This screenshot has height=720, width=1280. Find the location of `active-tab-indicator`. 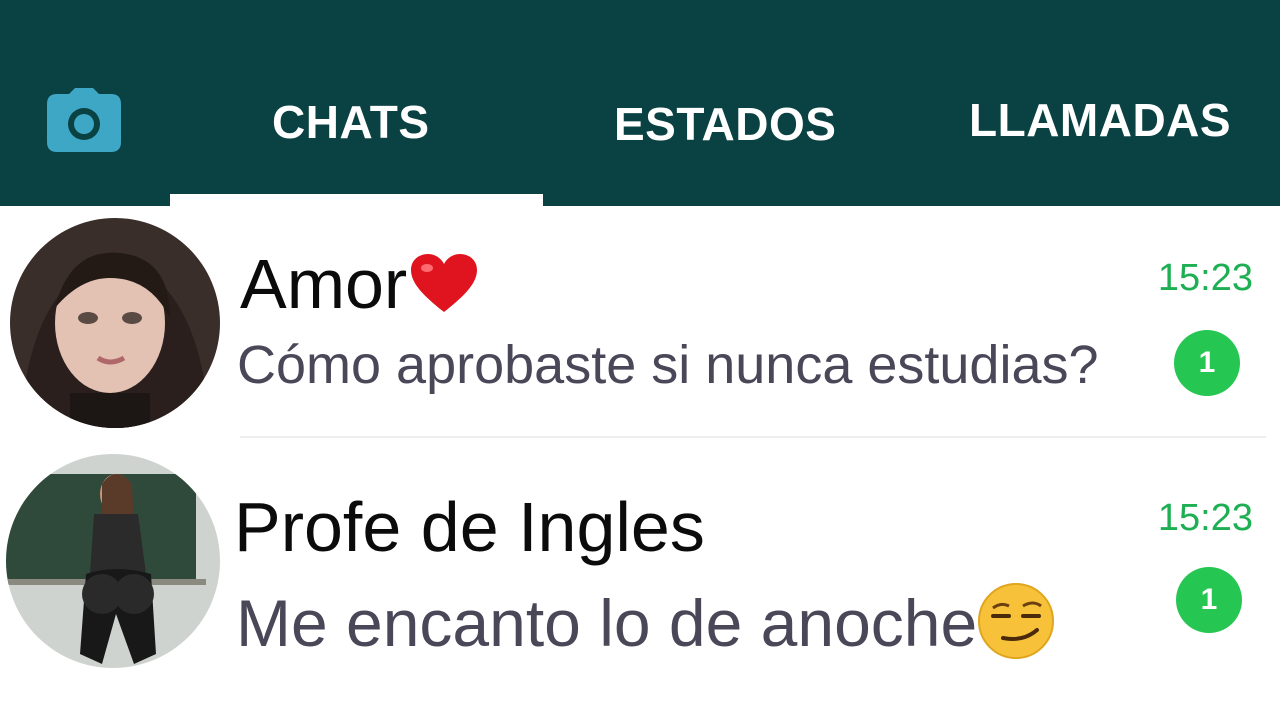

active-tab-indicator is located at coordinates (356, 200).